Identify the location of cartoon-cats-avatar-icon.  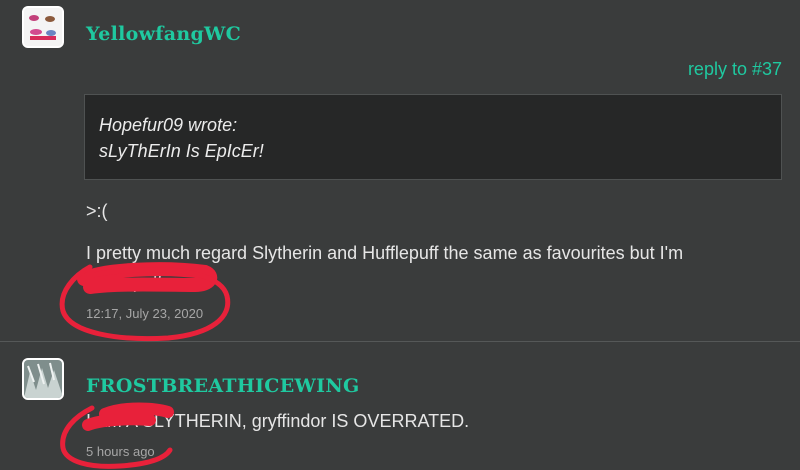
(43, 27).